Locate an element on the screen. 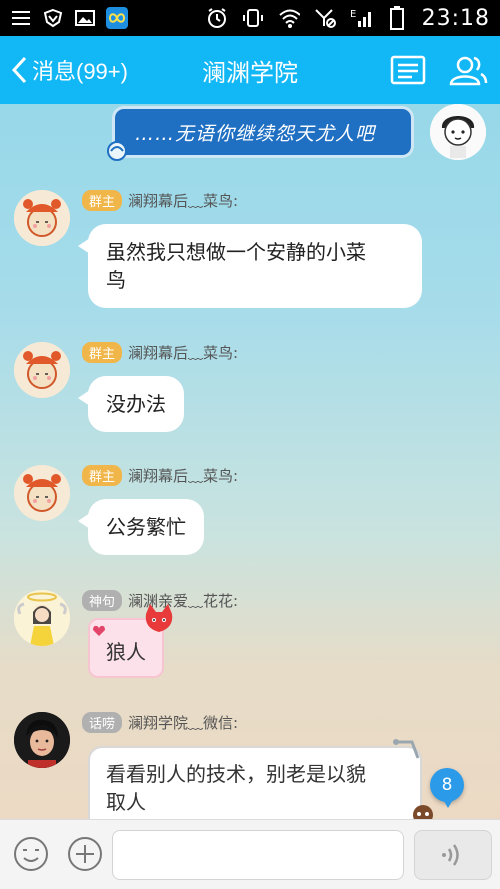  message-line: 虽然我只想做一个安静的小菜 is located at coordinates (236, 252).